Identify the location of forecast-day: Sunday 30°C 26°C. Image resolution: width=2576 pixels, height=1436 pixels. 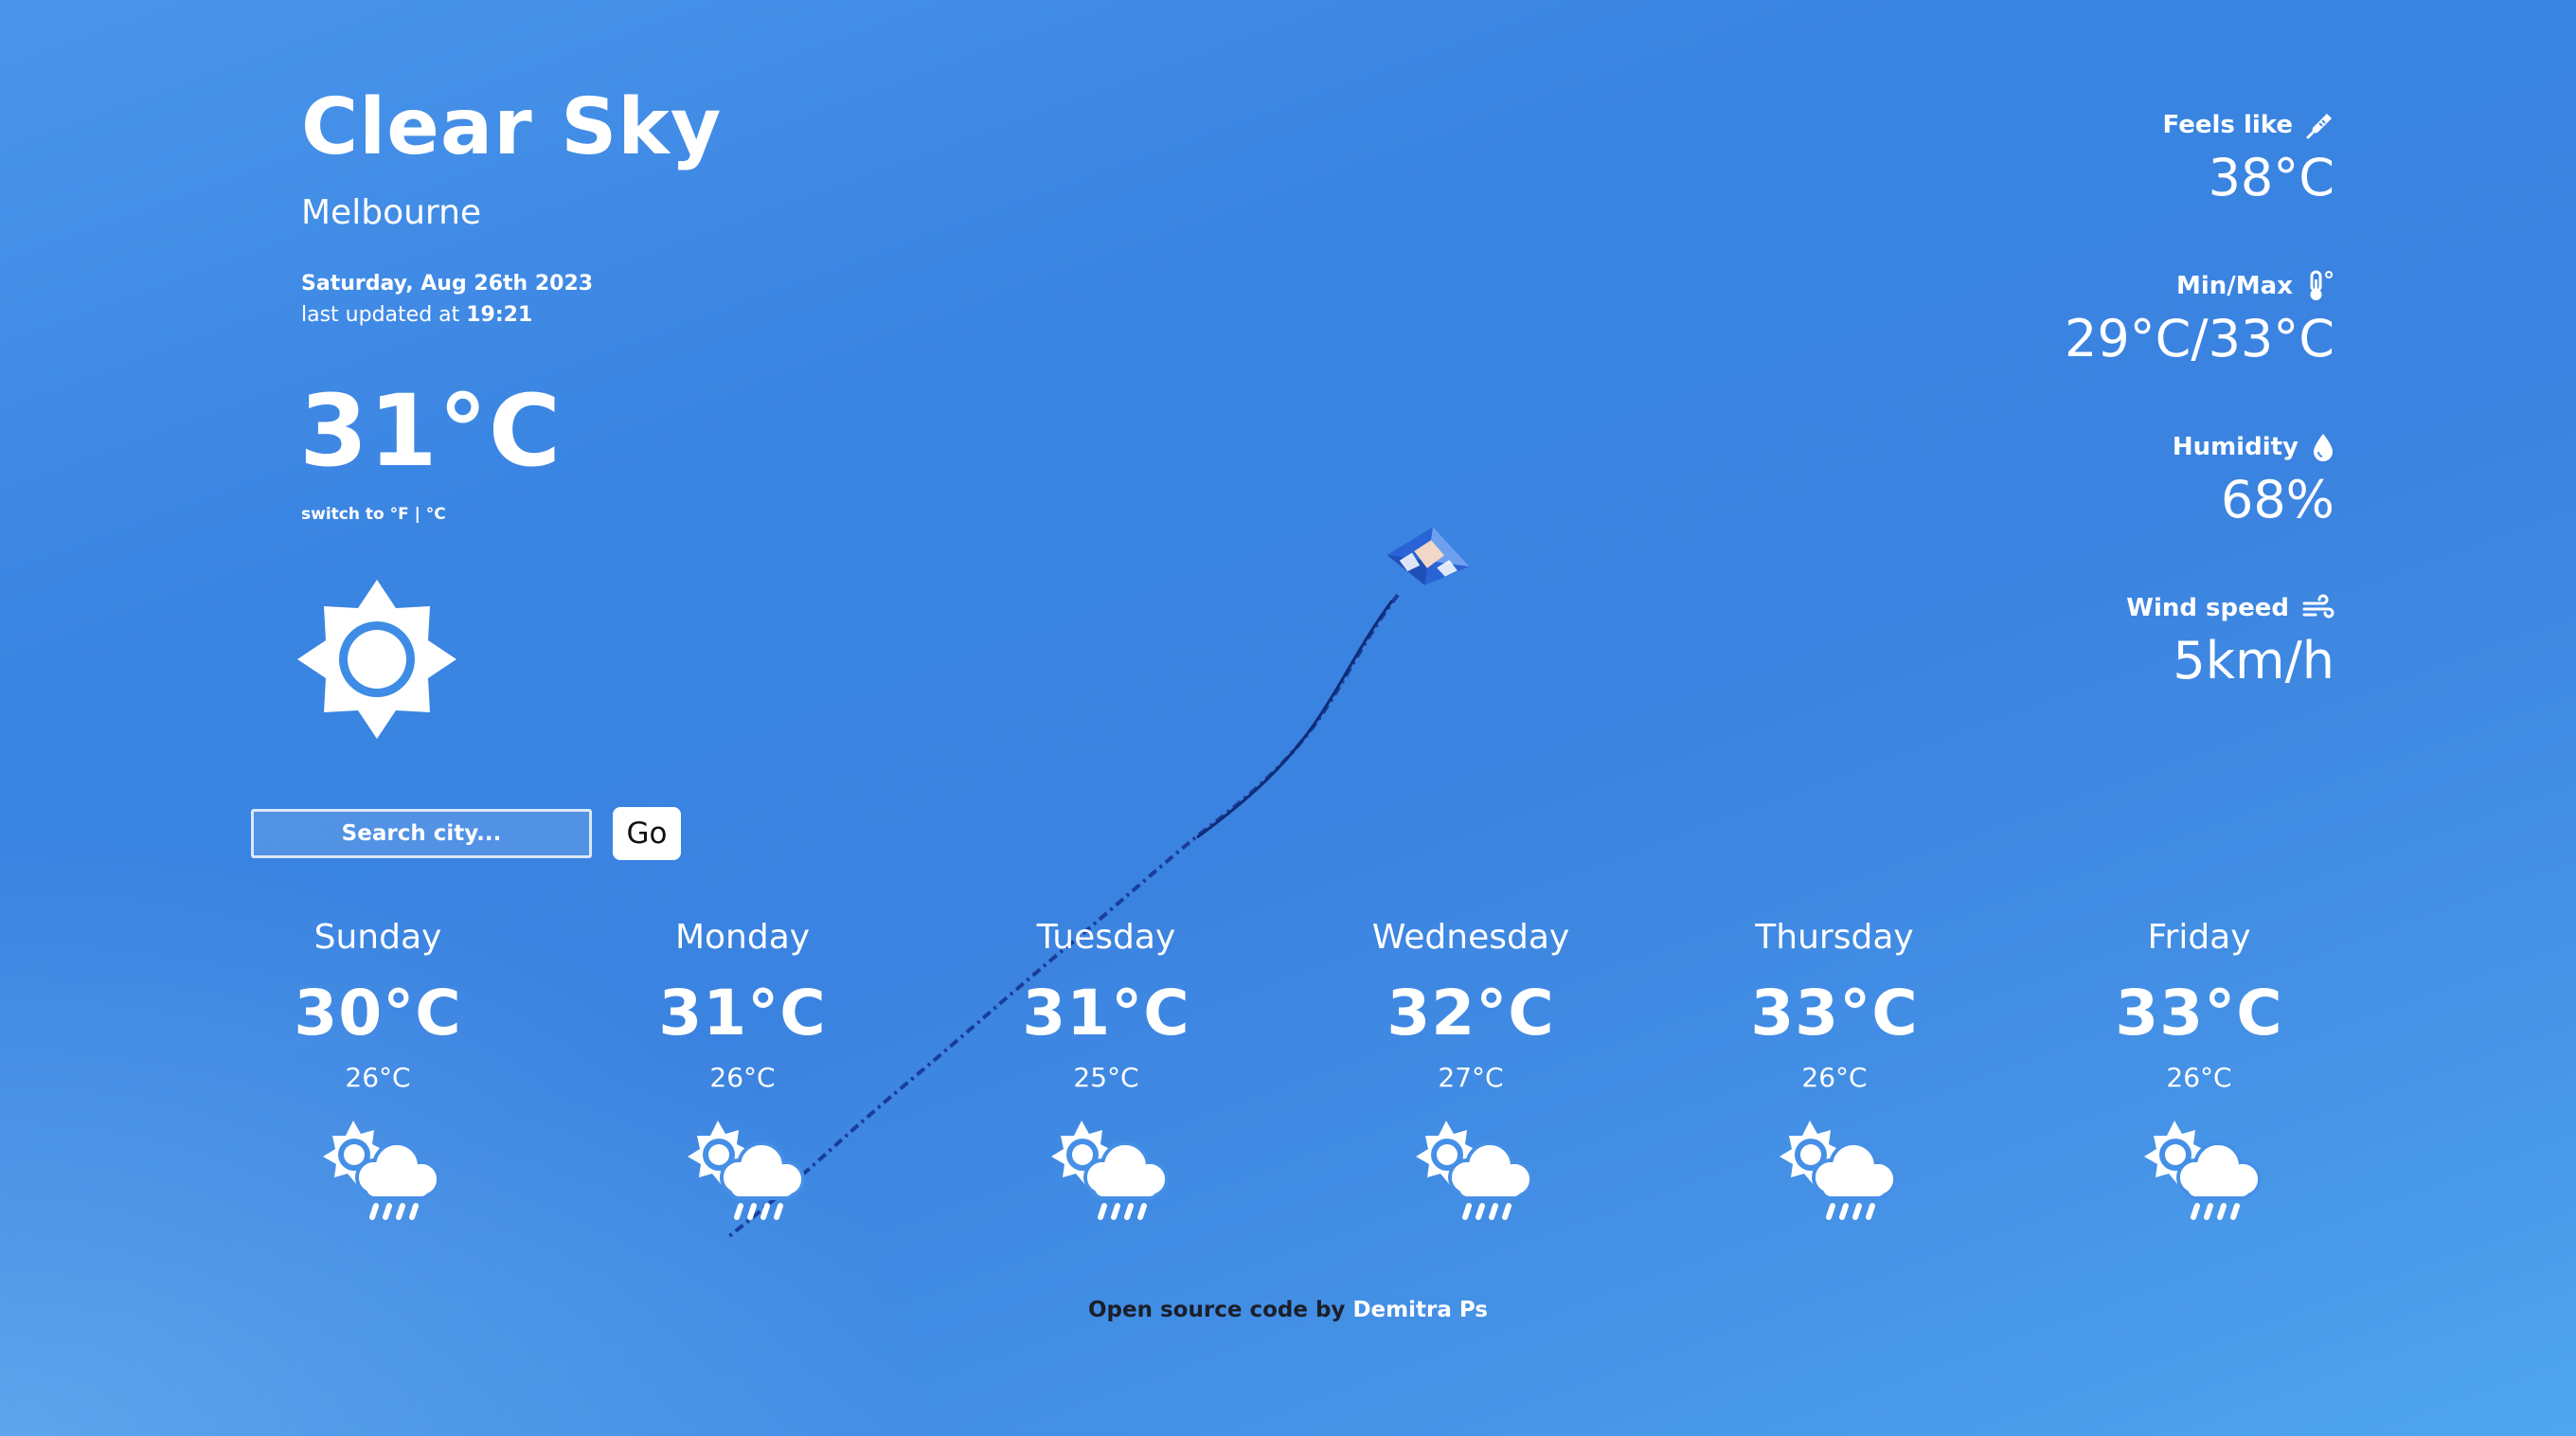
(377, 1072).